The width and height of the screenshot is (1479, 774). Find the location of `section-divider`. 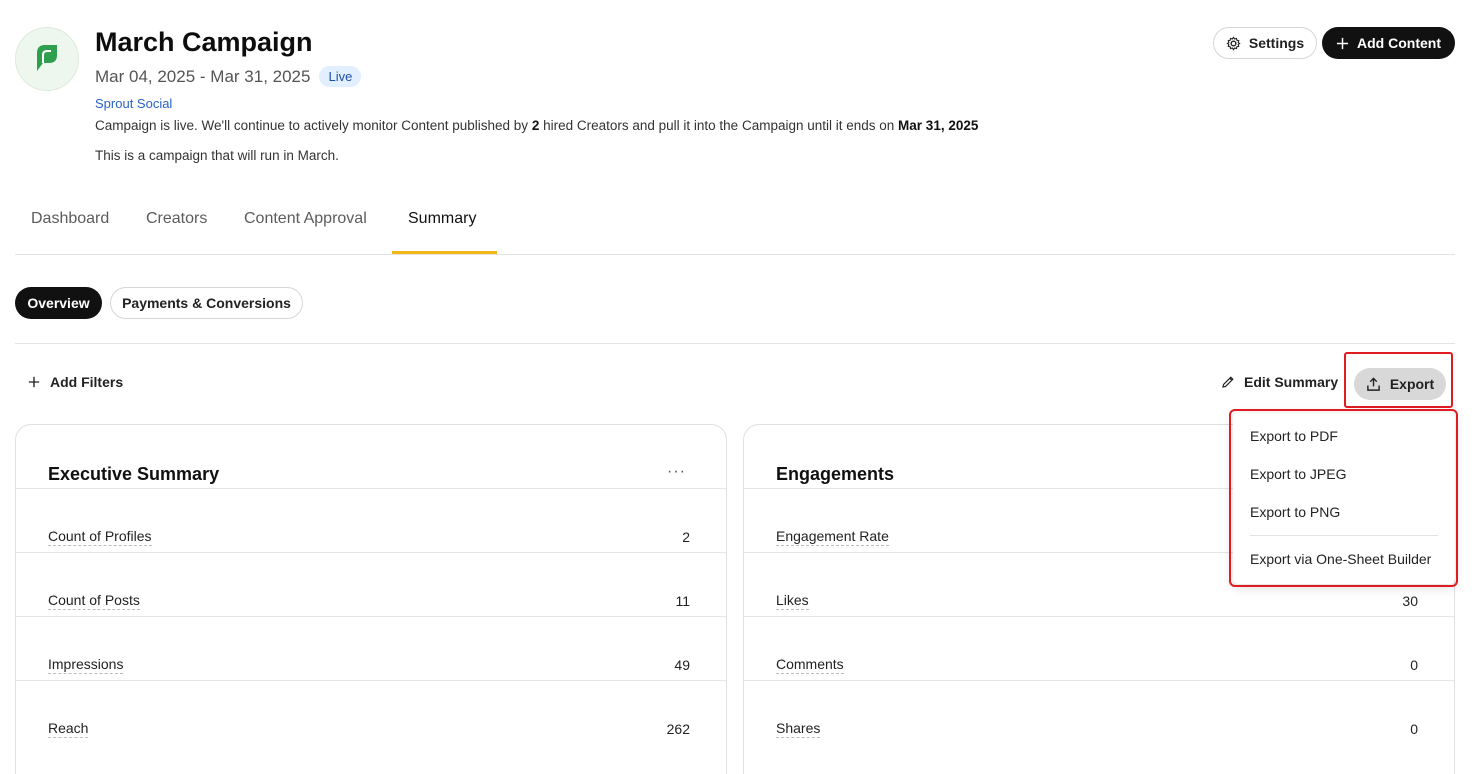

section-divider is located at coordinates (735, 343).